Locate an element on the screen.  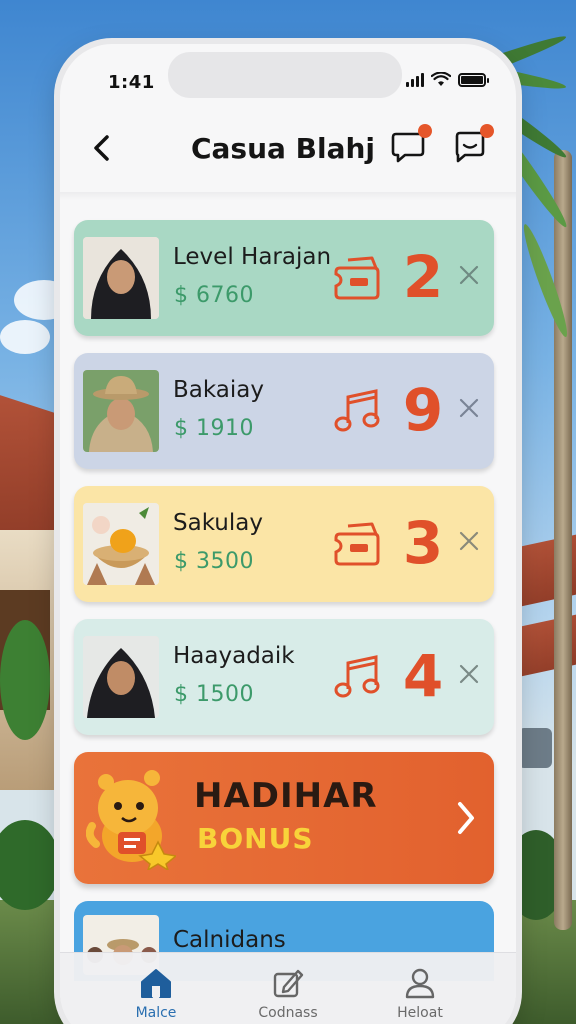
car is located at coordinates (535, 748).